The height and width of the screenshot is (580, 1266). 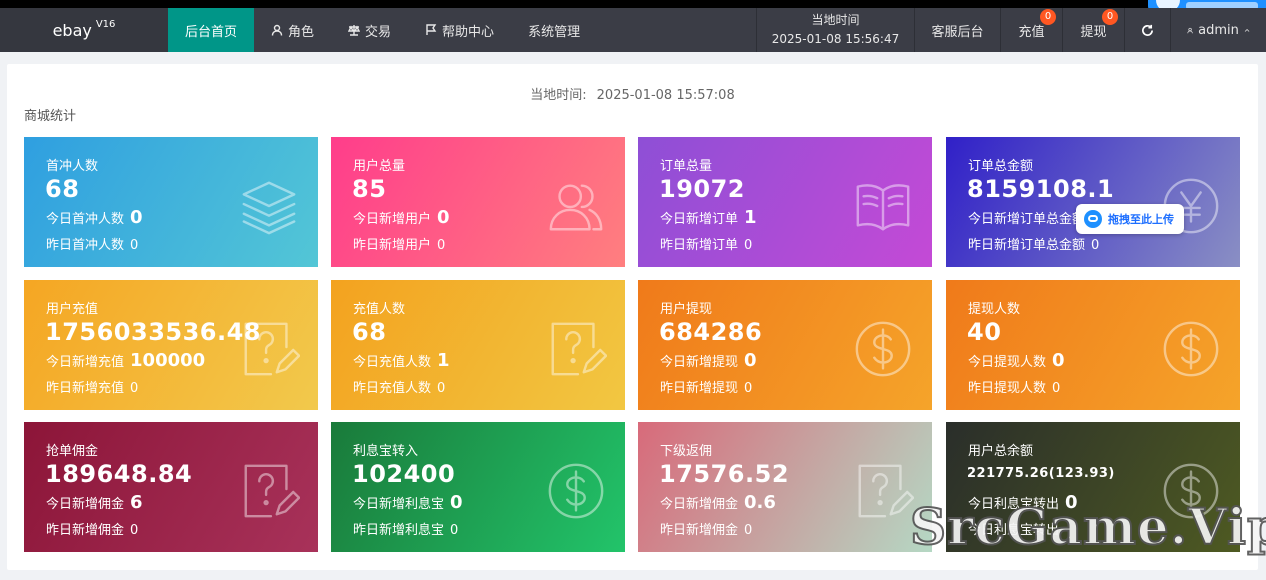 I want to click on stat-card-today: 今日提现人数 0, so click(x=1016, y=360).